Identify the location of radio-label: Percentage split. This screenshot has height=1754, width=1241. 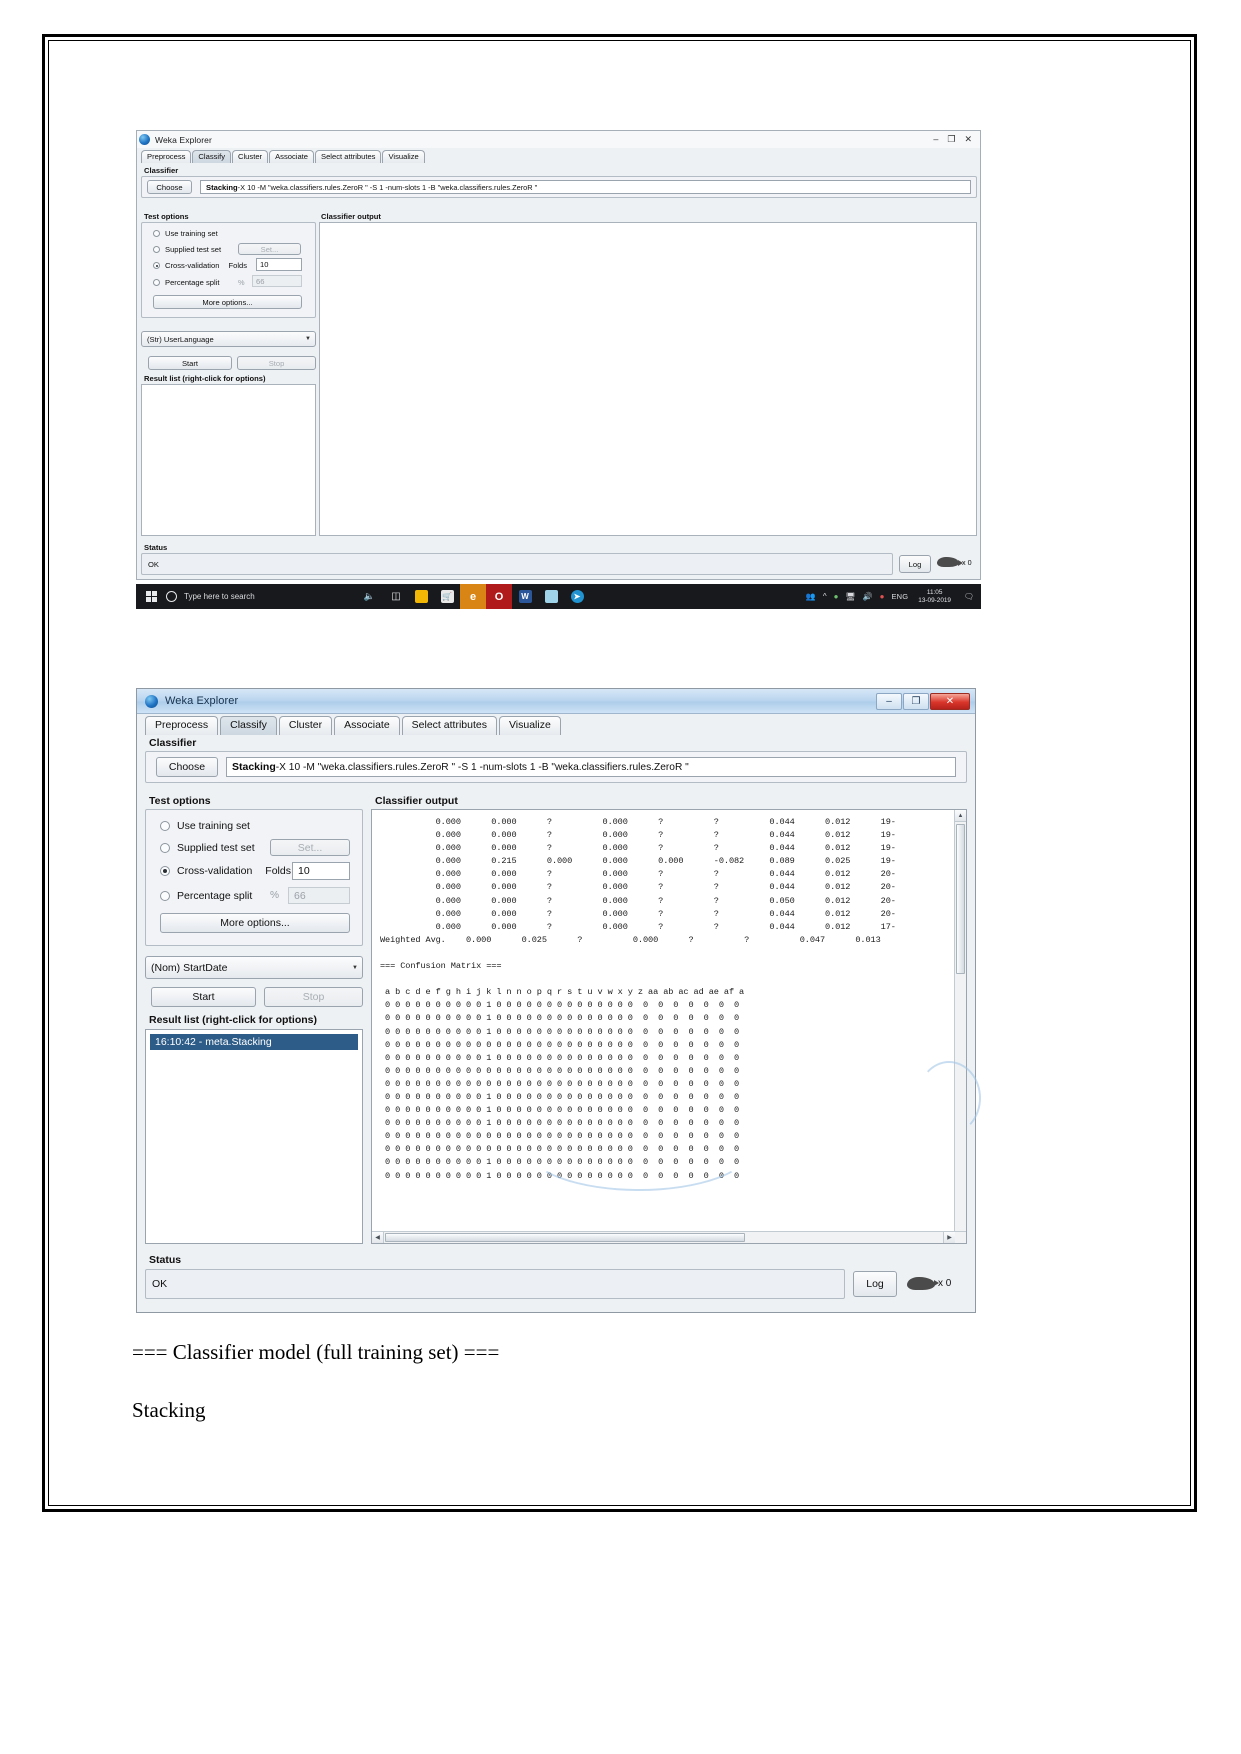
(215, 896).